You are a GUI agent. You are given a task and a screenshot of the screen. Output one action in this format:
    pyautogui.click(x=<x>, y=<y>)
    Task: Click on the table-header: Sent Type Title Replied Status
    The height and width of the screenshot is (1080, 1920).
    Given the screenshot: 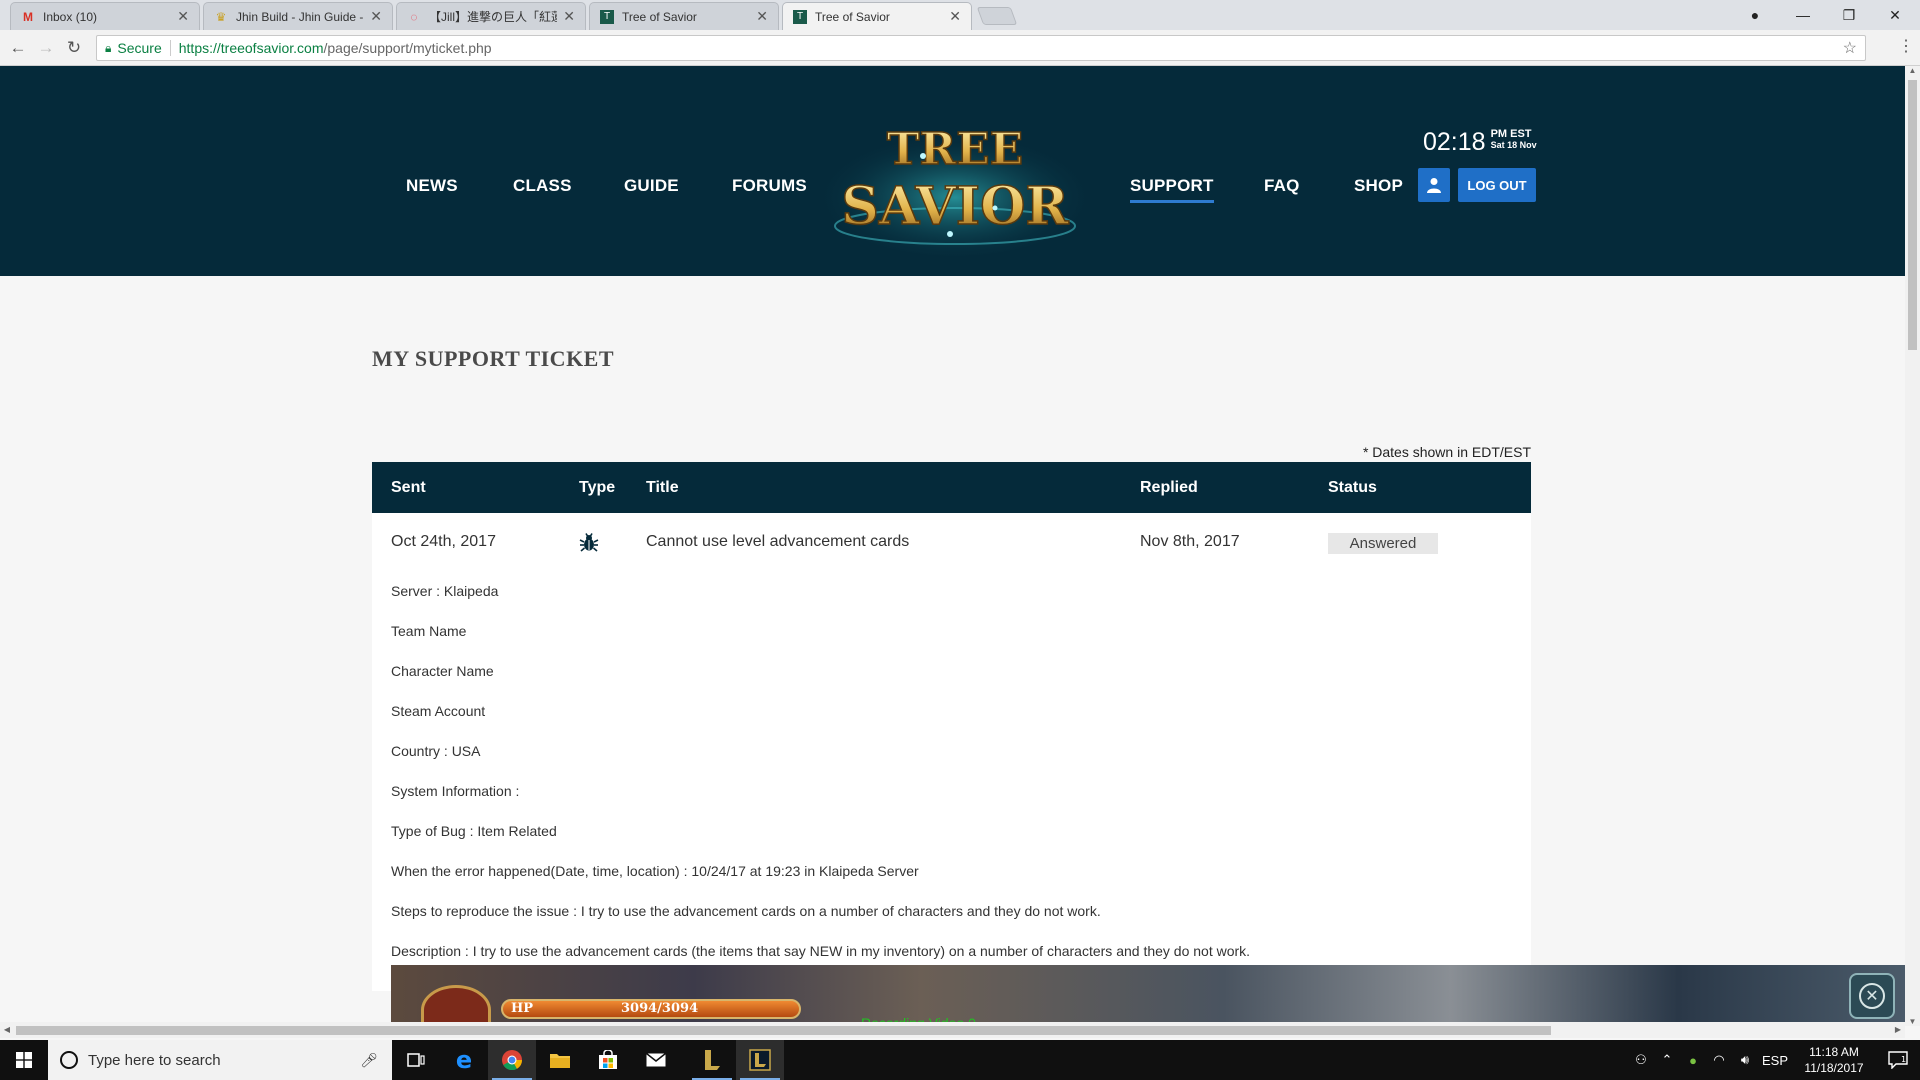 What is the action you would take?
    pyautogui.click(x=951, y=487)
    